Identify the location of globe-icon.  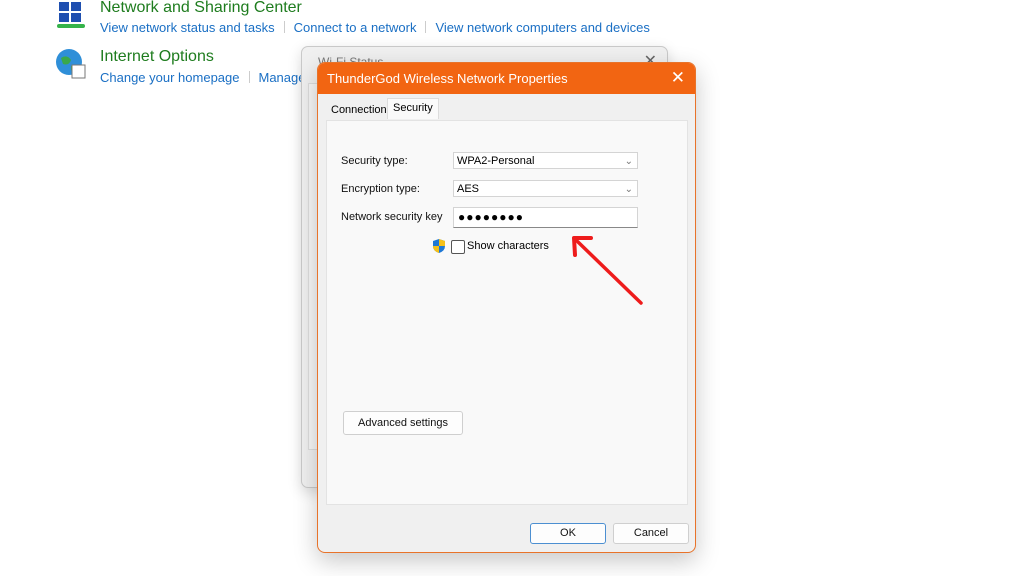
(71, 64).